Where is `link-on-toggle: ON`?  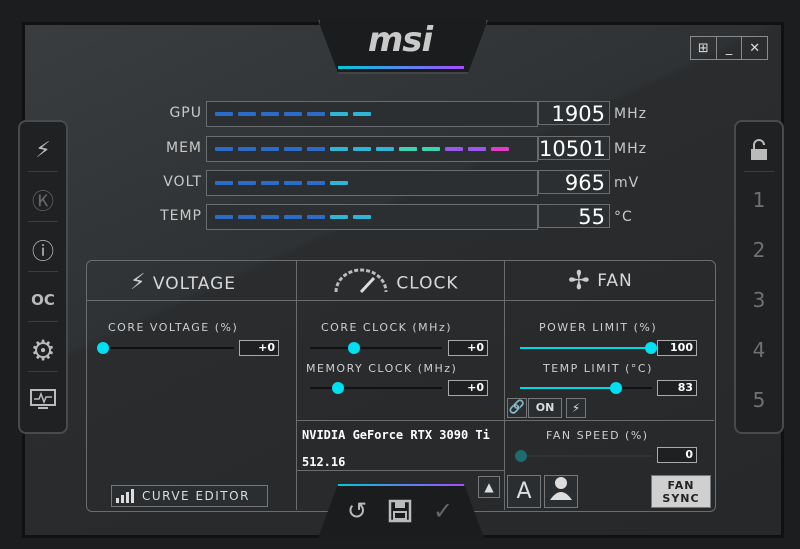
link-on-toggle: ON is located at coordinates (545, 408).